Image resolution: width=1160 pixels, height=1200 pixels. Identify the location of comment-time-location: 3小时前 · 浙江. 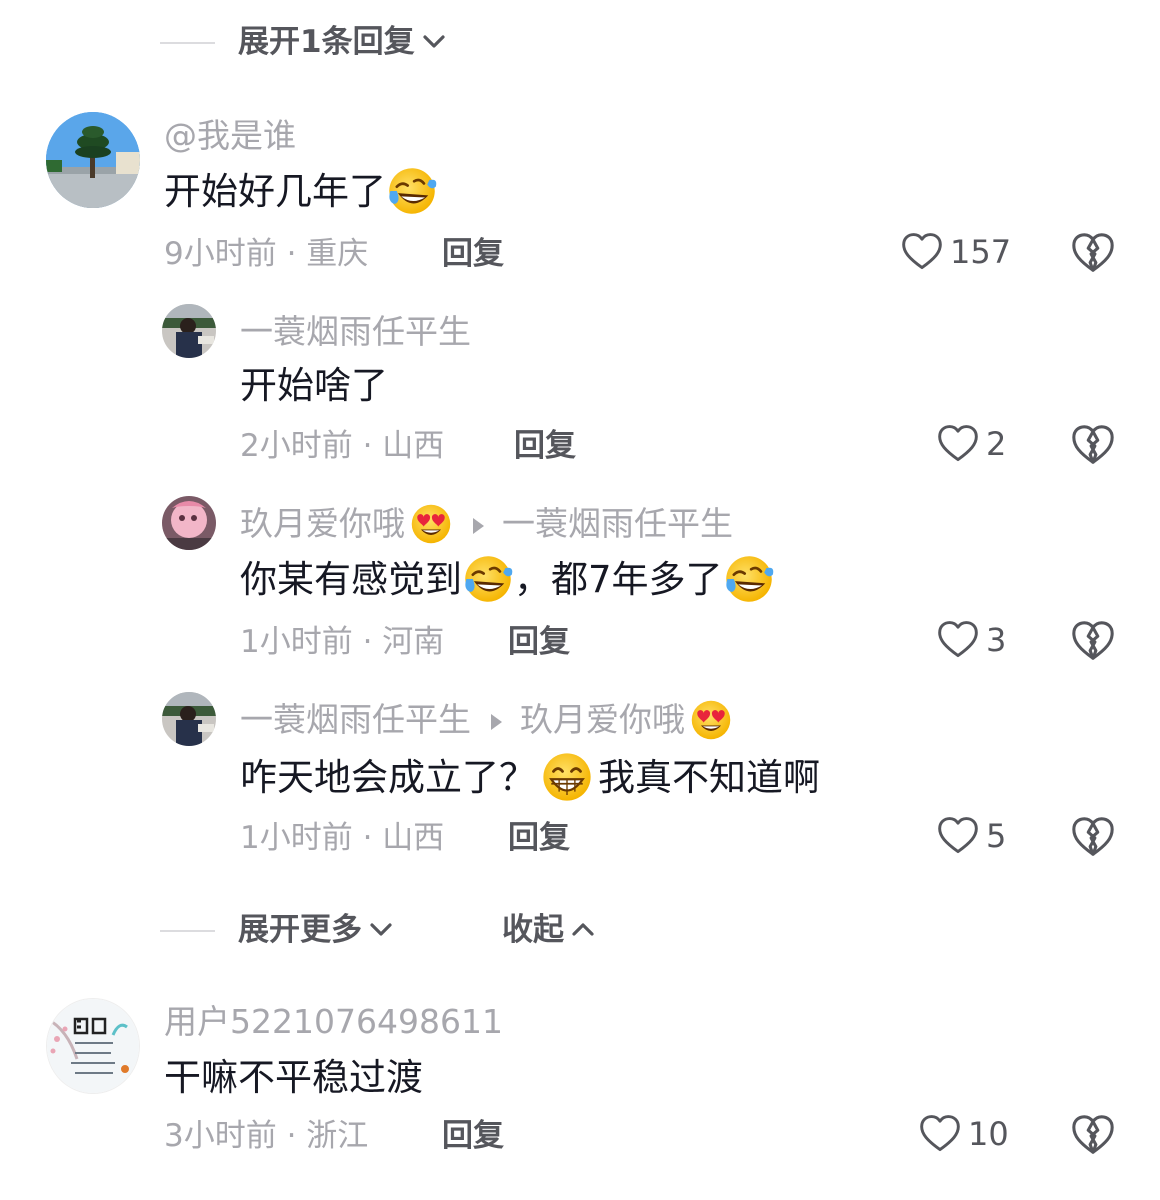
(266, 1136).